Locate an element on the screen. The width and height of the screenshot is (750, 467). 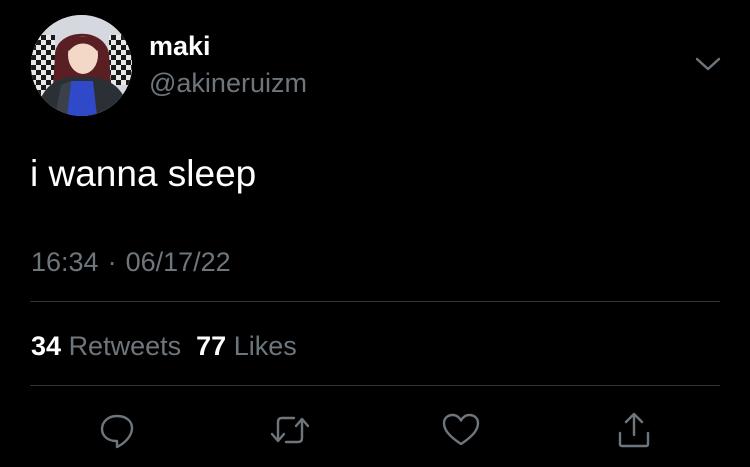
tweet-timestamp: 16:34 · 06/17/22 is located at coordinates (131, 262).